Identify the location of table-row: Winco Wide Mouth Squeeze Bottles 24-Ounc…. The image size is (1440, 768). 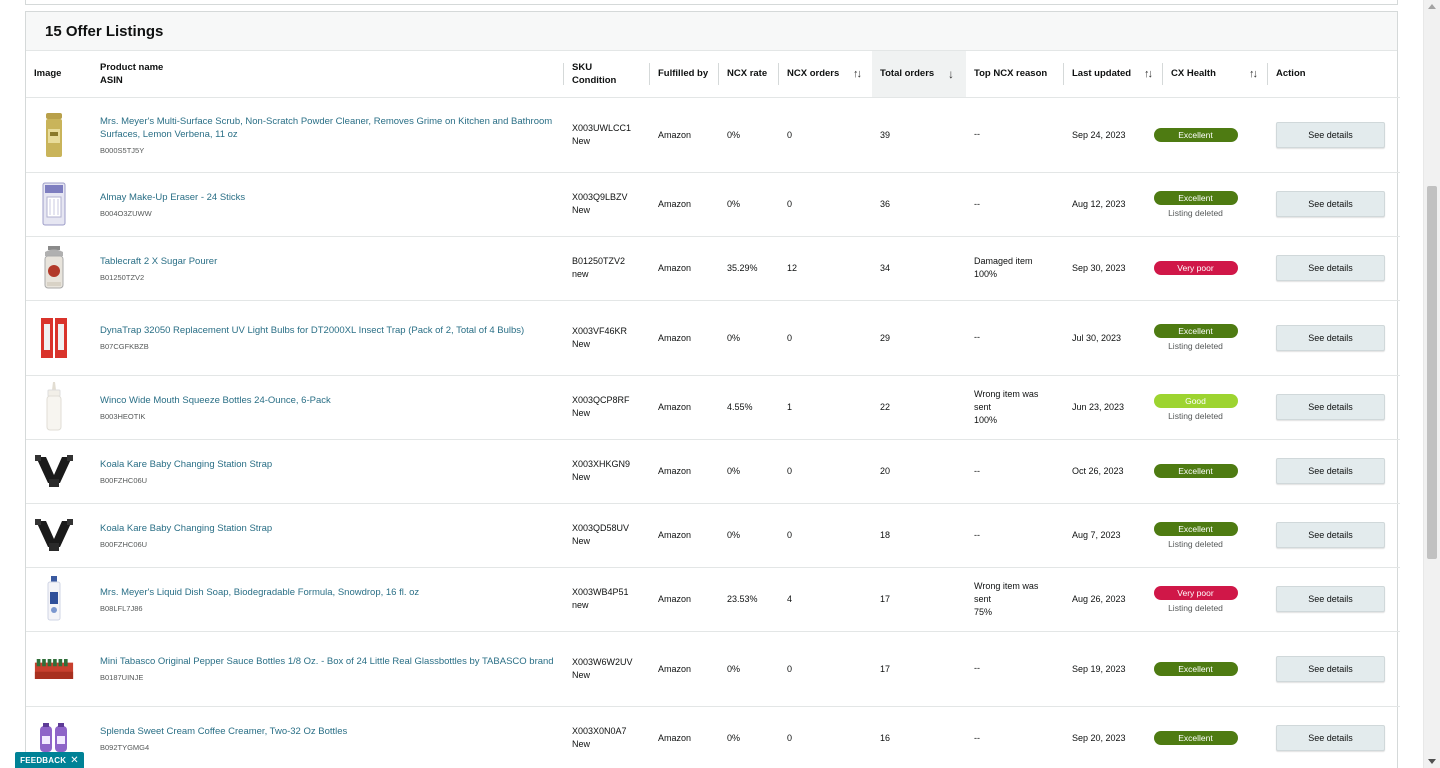
(713, 407).